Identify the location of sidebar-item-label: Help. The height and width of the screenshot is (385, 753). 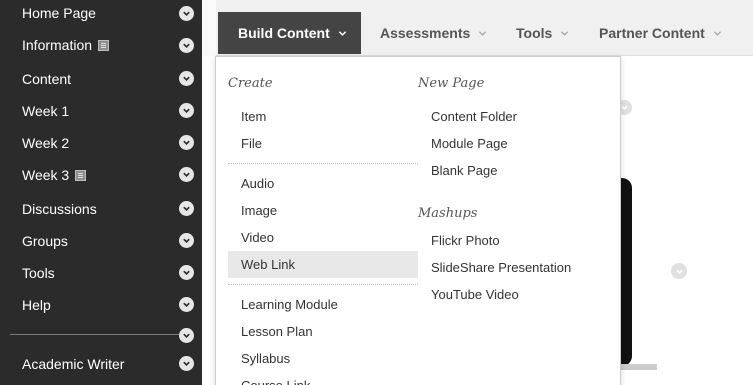
(36, 305).